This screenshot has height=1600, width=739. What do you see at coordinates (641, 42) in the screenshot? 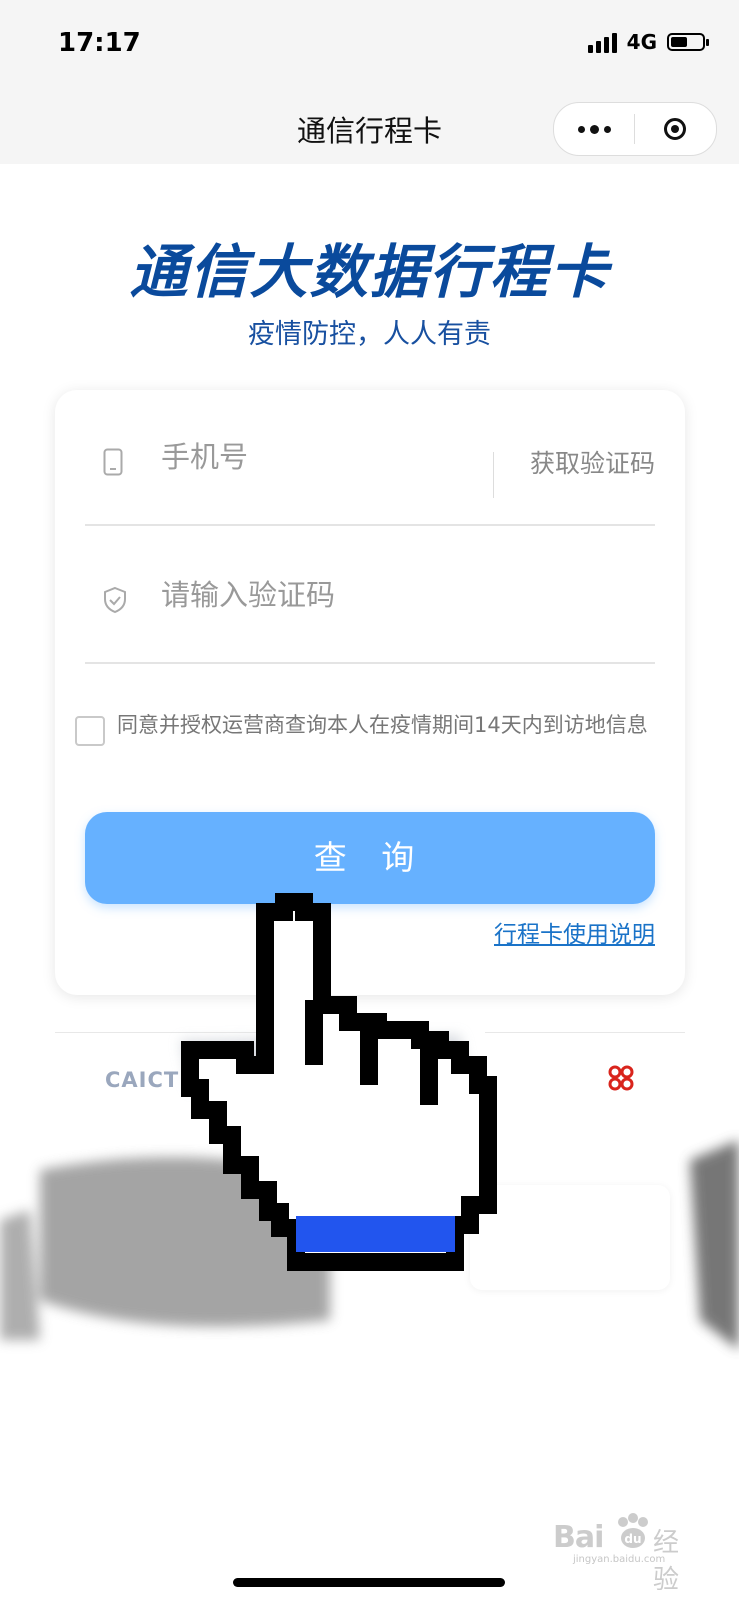
I see `network-type: 4G` at bounding box center [641, 42].